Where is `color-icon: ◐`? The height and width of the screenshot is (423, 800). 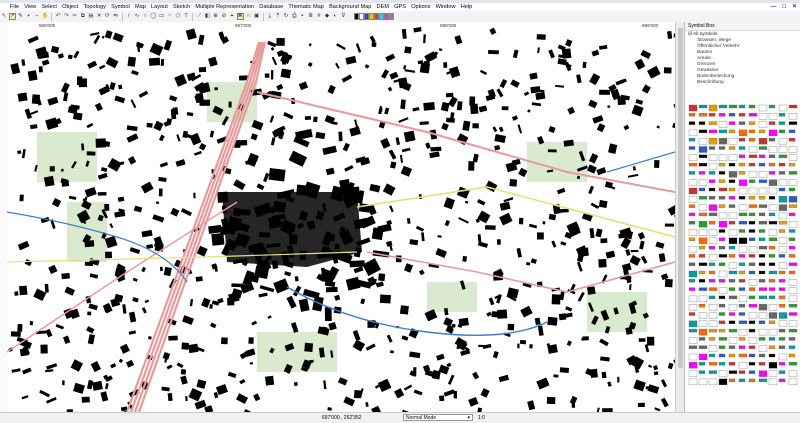 color-icon: ◐ is located at coordinates (335, 16).